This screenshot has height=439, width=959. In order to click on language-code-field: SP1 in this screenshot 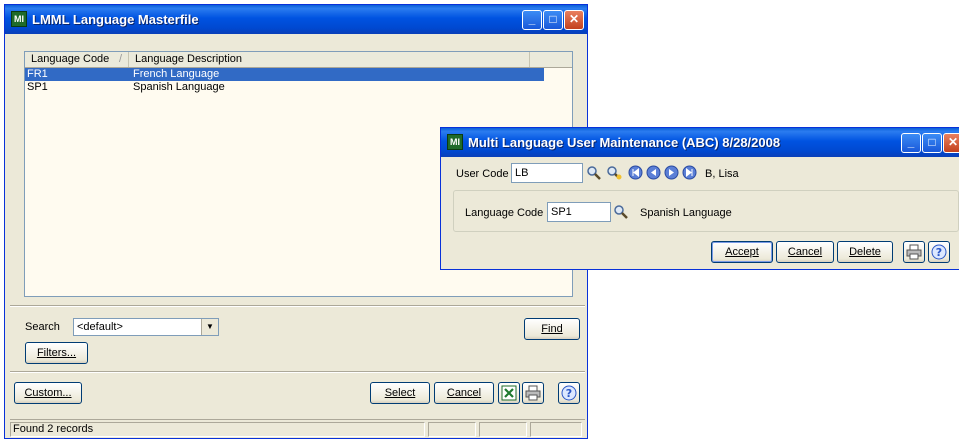, I will do `click(579, 212)`.